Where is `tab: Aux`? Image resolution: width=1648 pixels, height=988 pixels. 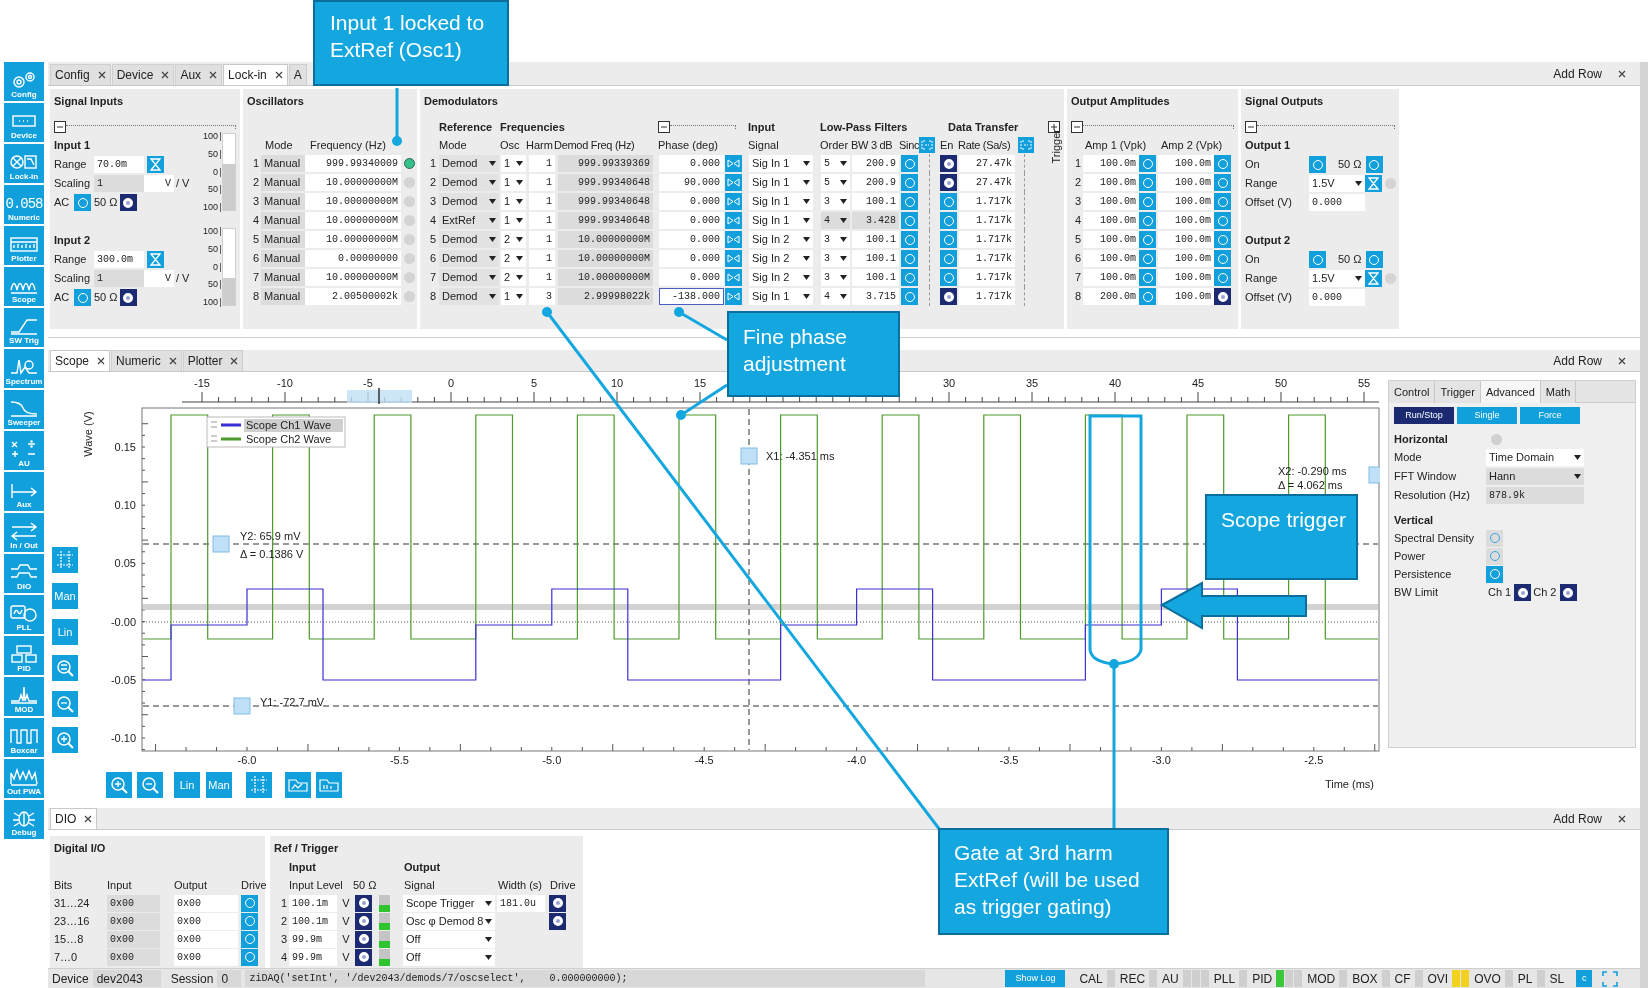 tab: Aux is located at coordinates (199, 74).